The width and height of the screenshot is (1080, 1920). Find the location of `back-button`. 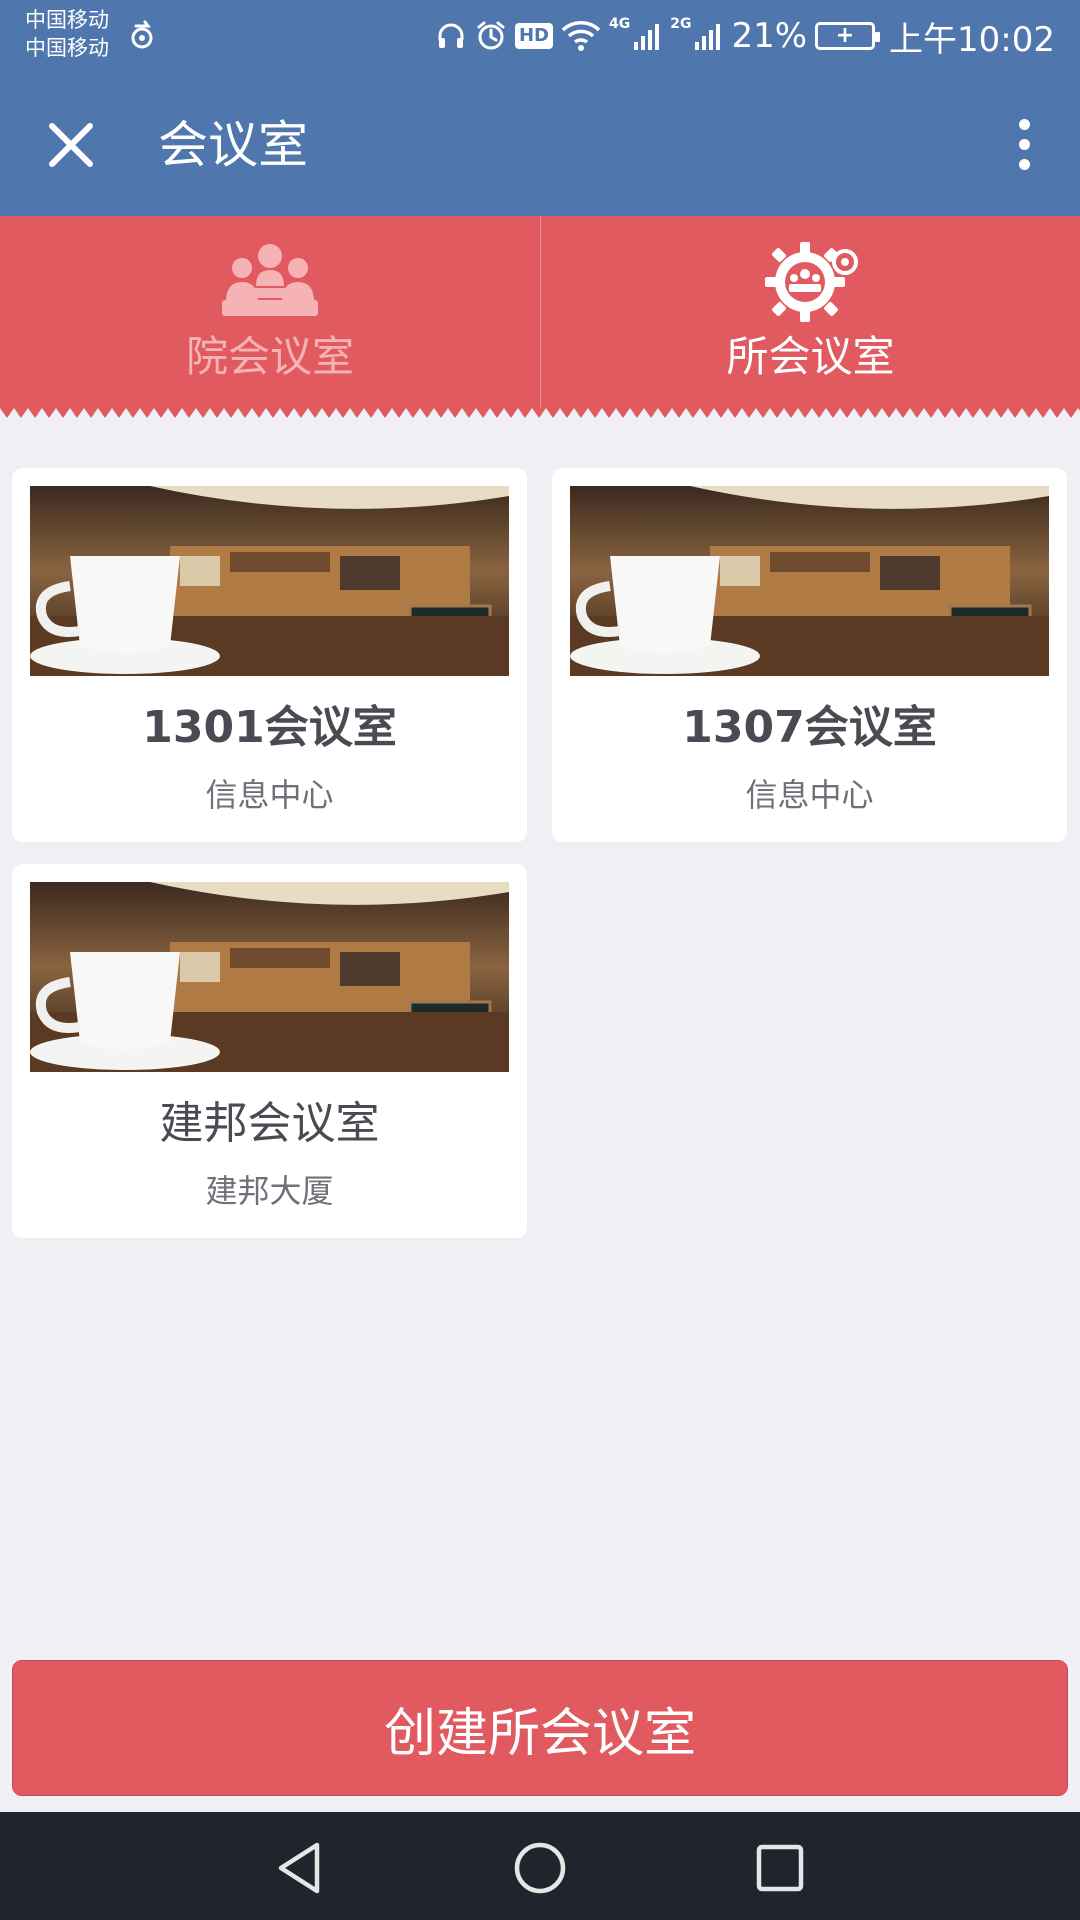

back-button is located at coordinates (300, 1868).